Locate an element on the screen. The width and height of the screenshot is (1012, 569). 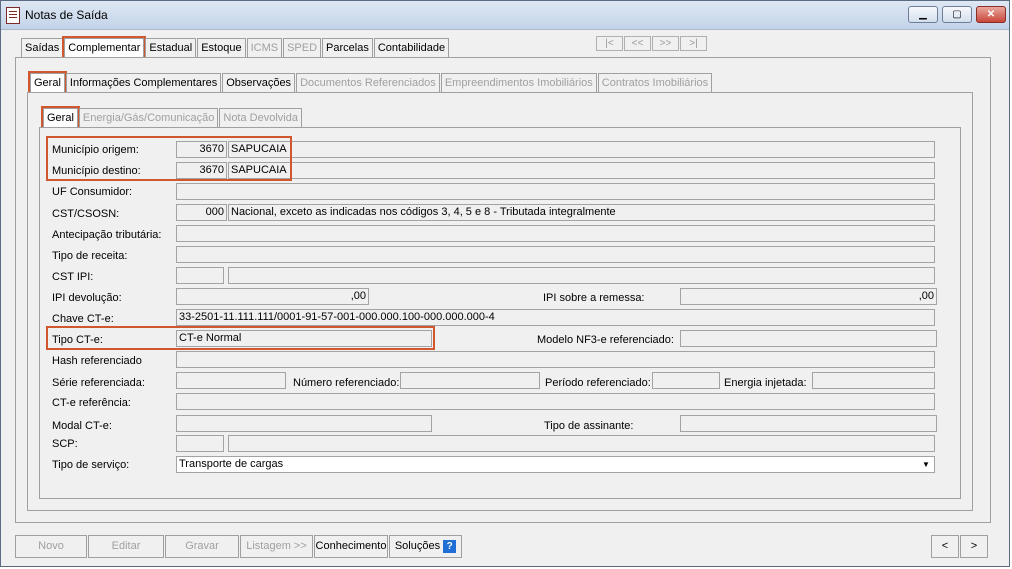
next-button: > is located at coordinates (974, 546).